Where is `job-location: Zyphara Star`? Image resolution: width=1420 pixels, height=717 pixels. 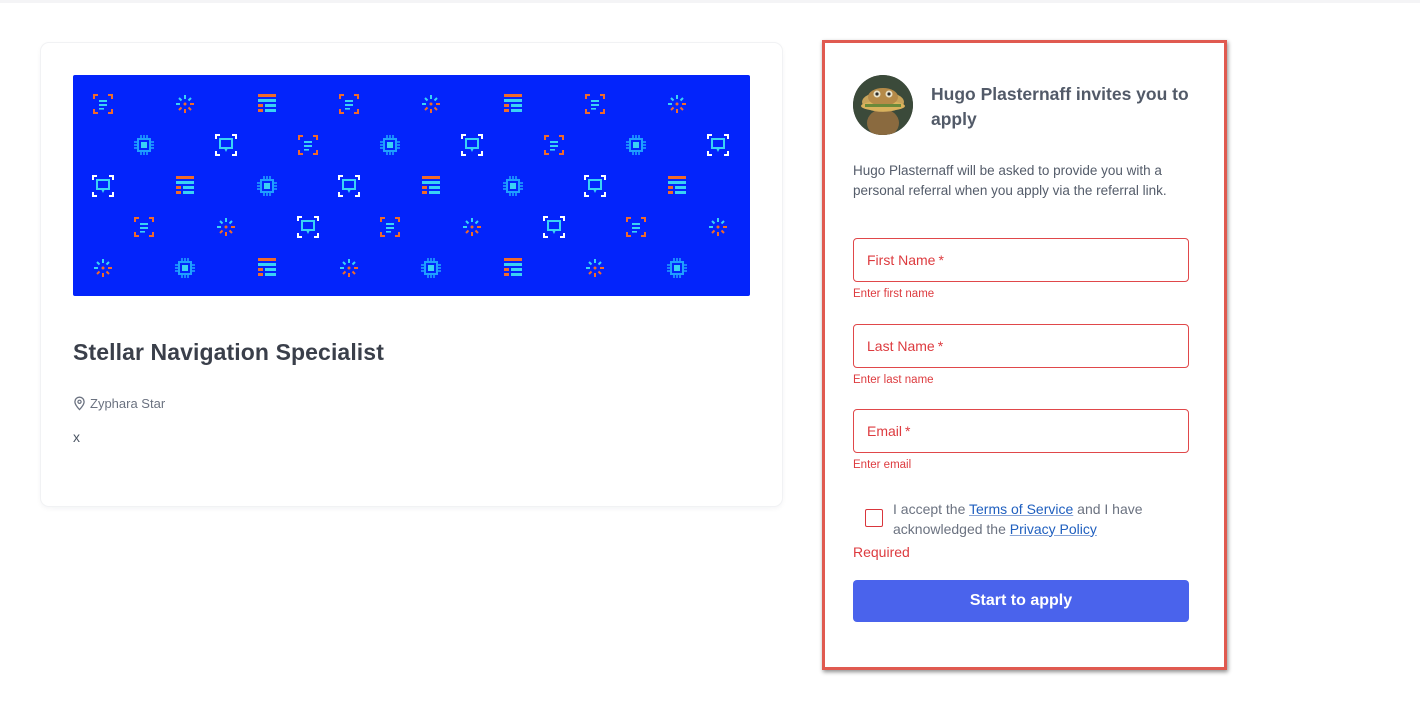 job-location: Zyphara Star is located at coordinates (119, 403).